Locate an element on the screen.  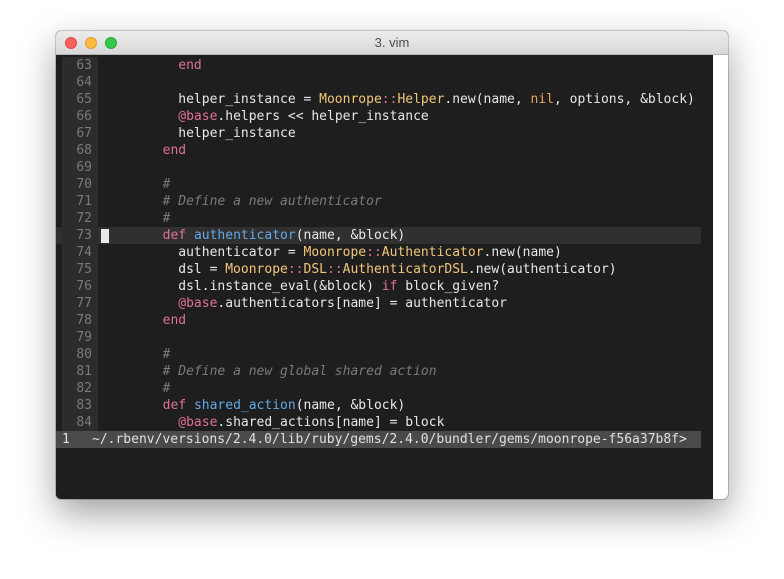
code-token: dsl.instance_eval(&block) is located at coordinates (241, 286).